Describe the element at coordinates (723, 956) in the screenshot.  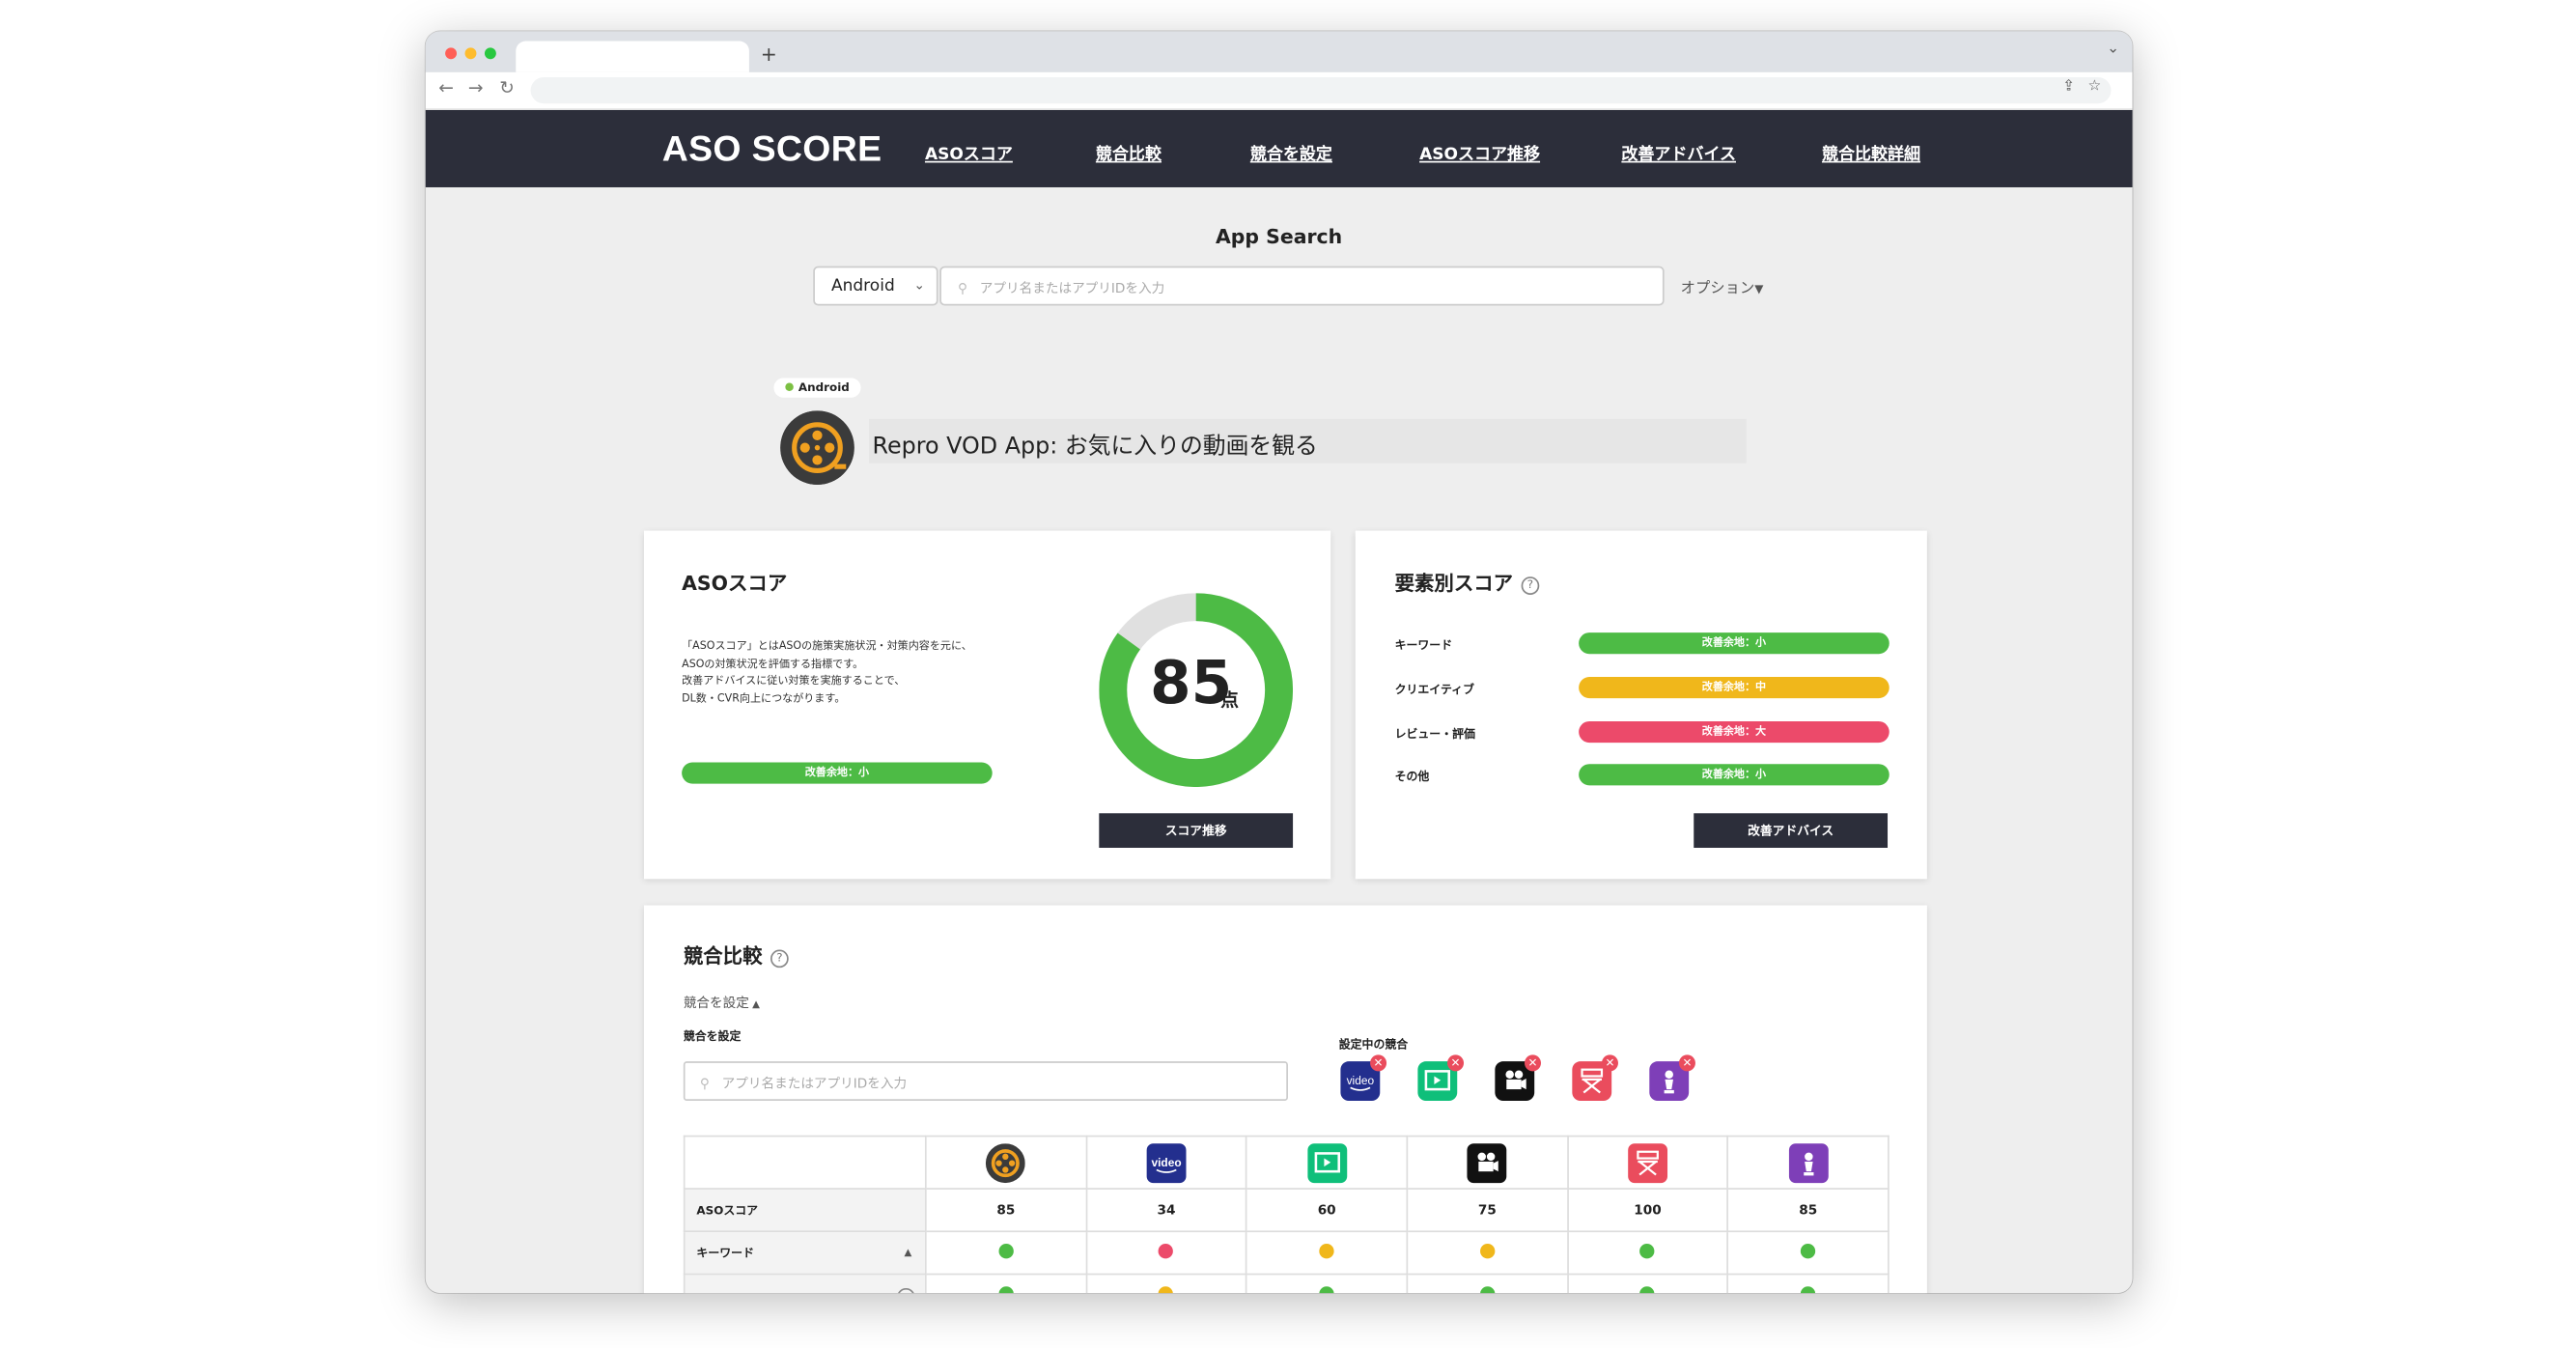
I see `compare-title: 競合比較` at that location.